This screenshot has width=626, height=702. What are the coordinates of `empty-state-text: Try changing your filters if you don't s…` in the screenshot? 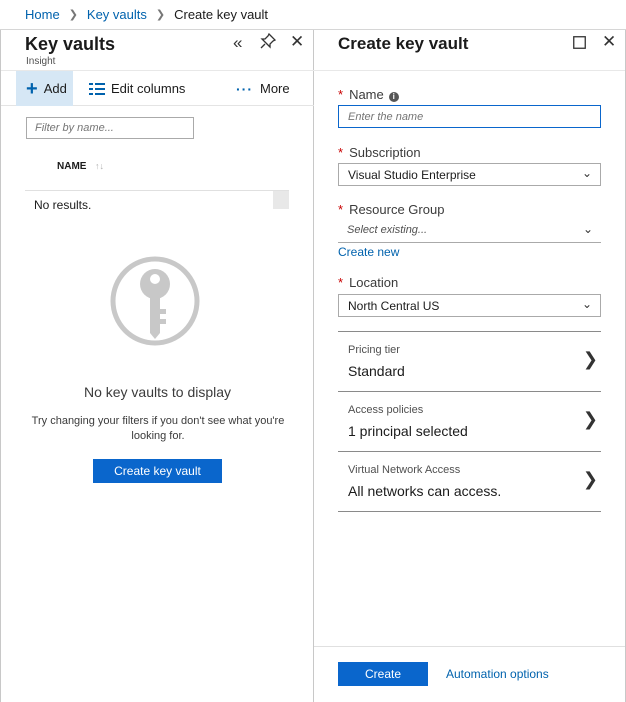 It's located at (158, 428).